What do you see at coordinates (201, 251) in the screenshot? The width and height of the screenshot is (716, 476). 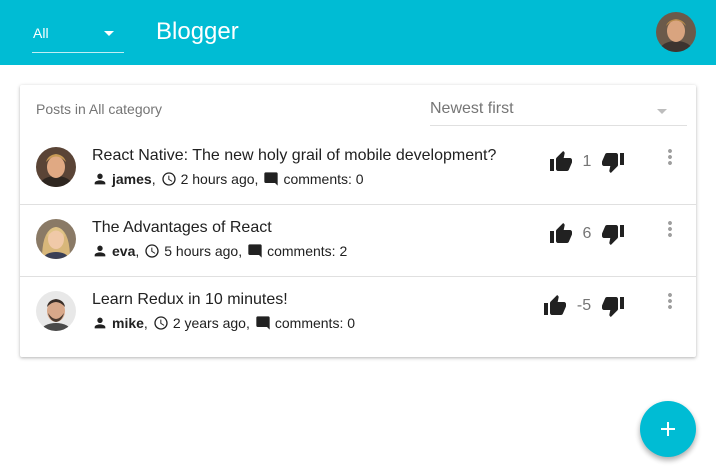 I see `post-time: 5 hours ago` at bounding box center [201, 251].